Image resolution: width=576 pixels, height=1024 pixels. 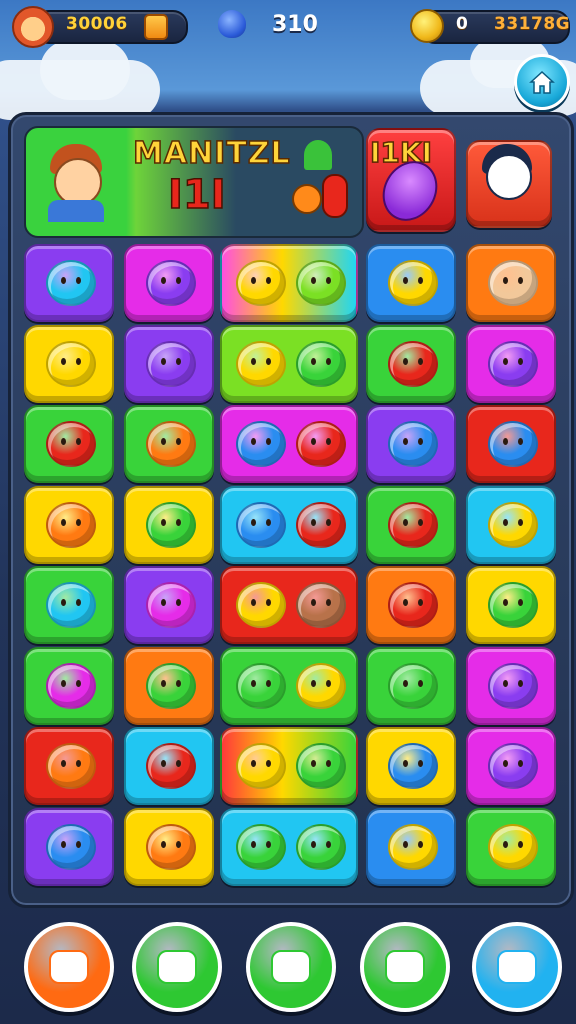 I want to click on home-icon, so click(x=542, y=82).